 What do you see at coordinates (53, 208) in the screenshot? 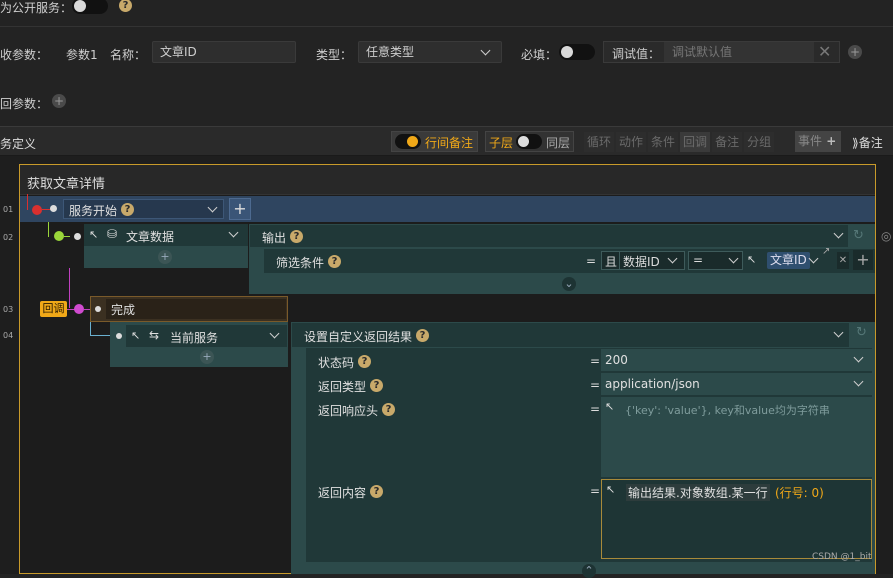
I see `node-dot` at bounding box center [53, 208].